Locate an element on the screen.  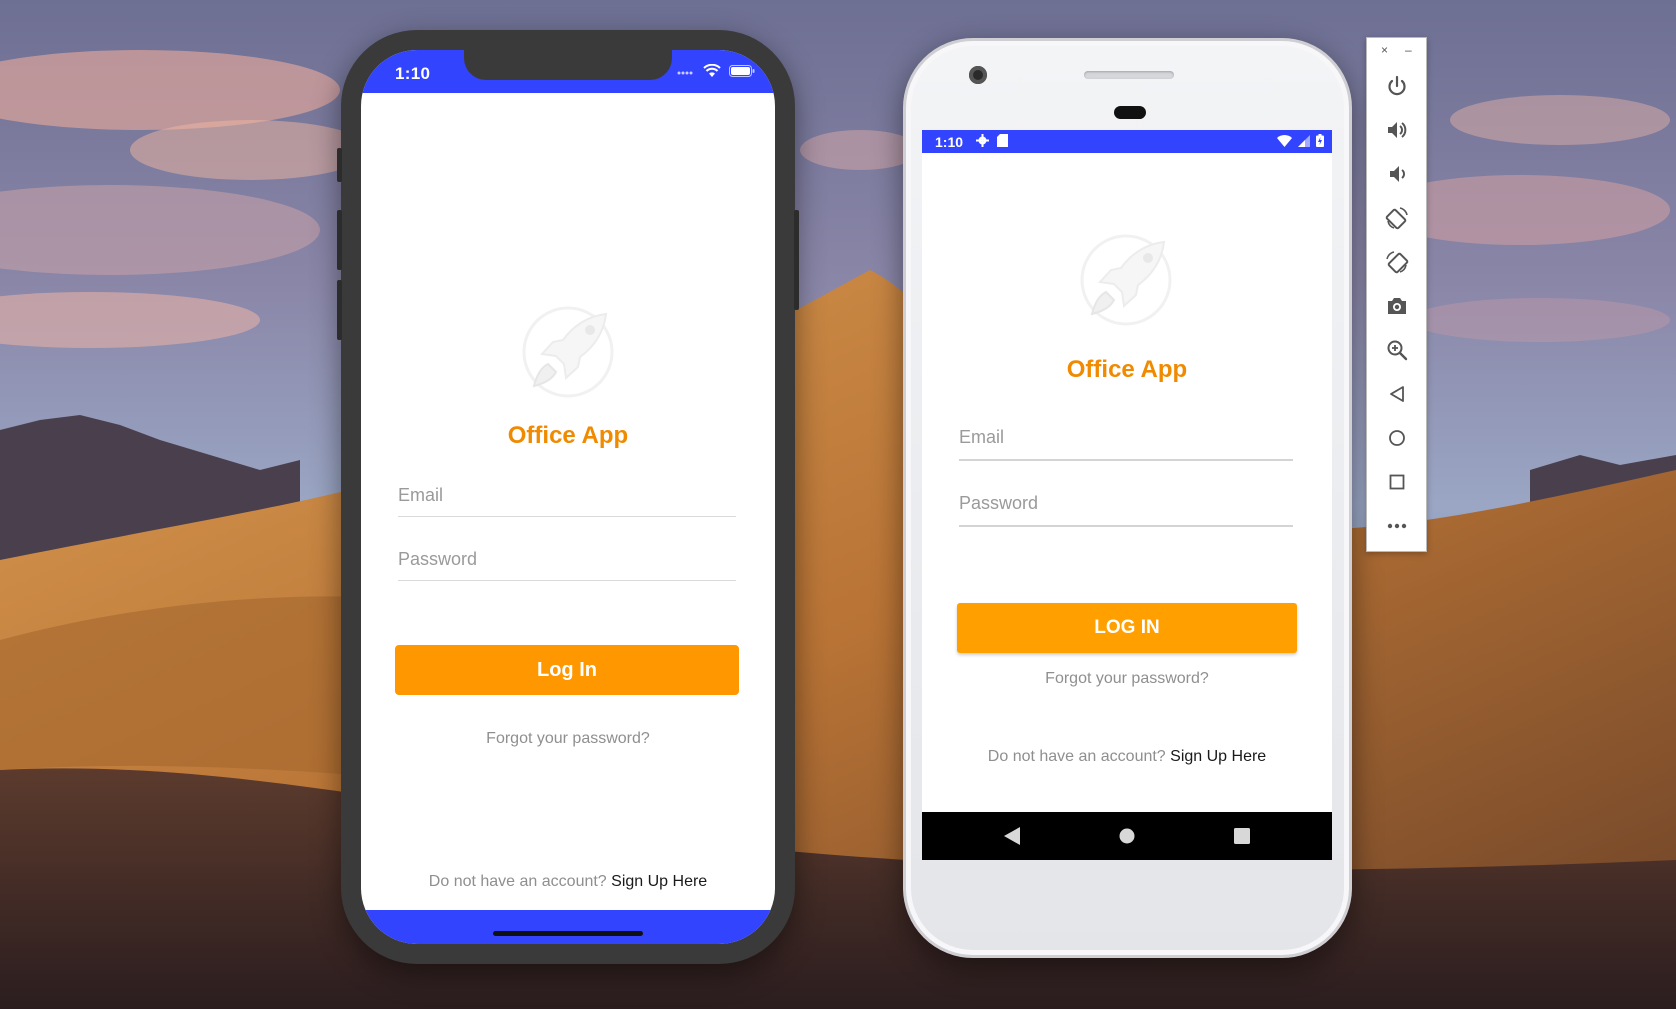
front-camera-icon is located at coordinates (978, 75).